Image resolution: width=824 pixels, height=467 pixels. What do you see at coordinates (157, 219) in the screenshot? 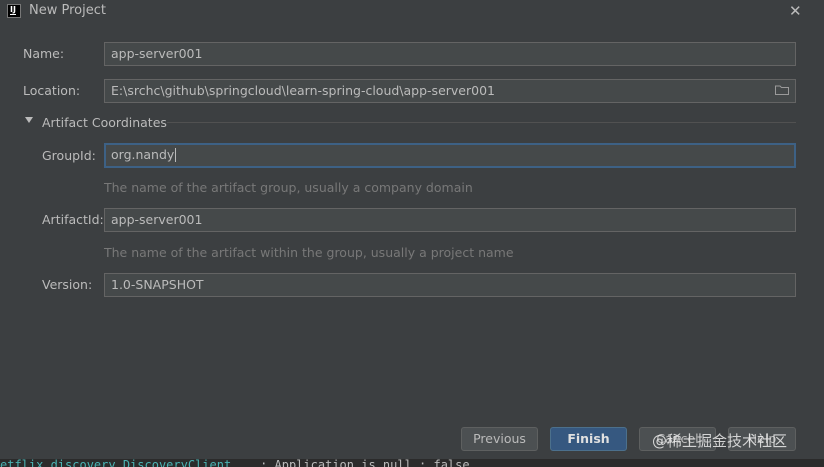
I see `artifactid-value: app-server001` at bounding box center [157, 219].